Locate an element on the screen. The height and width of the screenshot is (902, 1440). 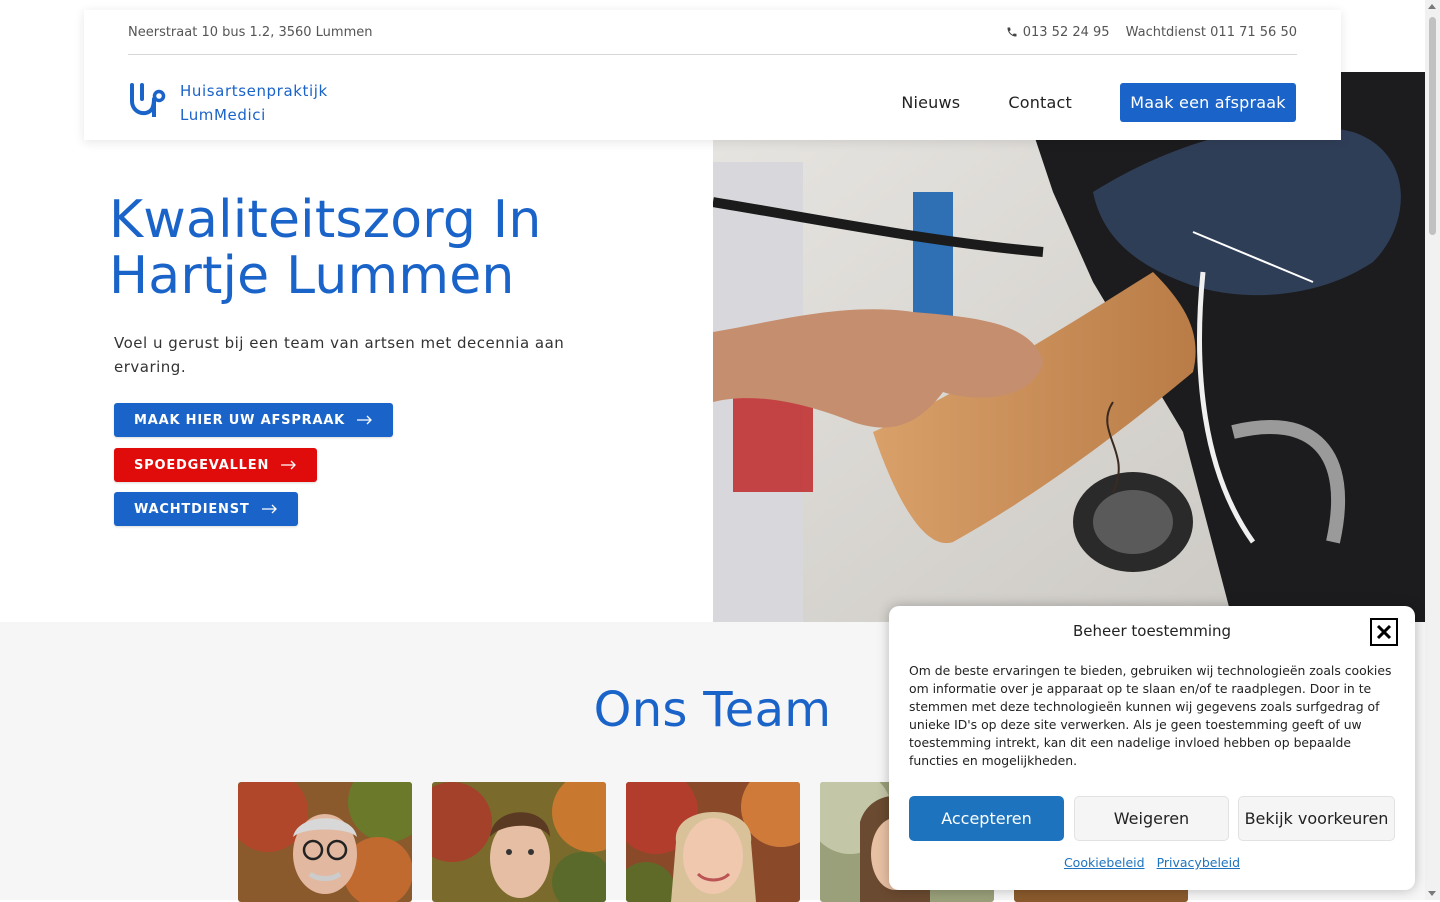
phone-number: 013 52 24 95 is located at coordinates (1066, 32).